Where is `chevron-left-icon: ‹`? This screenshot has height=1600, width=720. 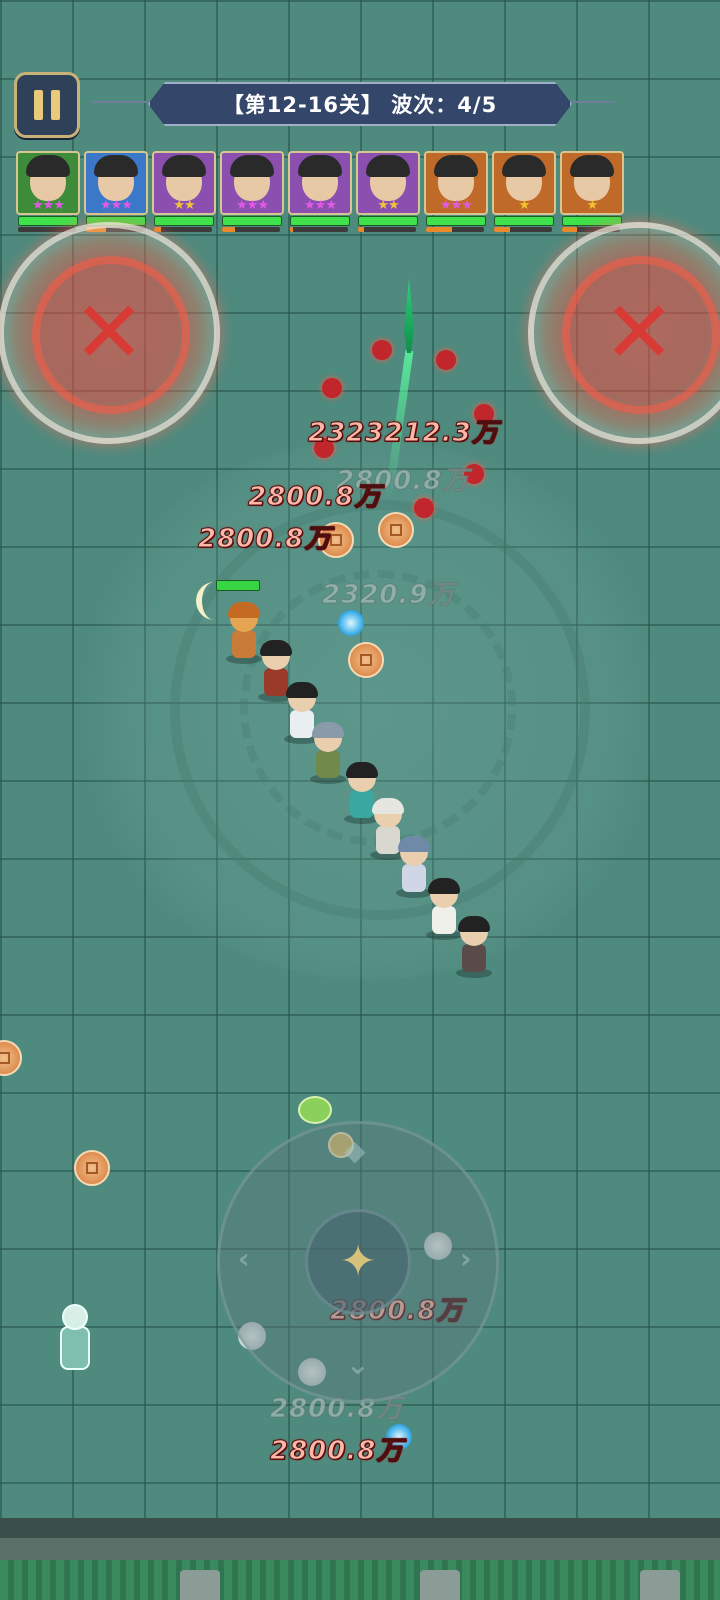
chevron-left-icon: ‹ is located at coordinates (244, 1258).